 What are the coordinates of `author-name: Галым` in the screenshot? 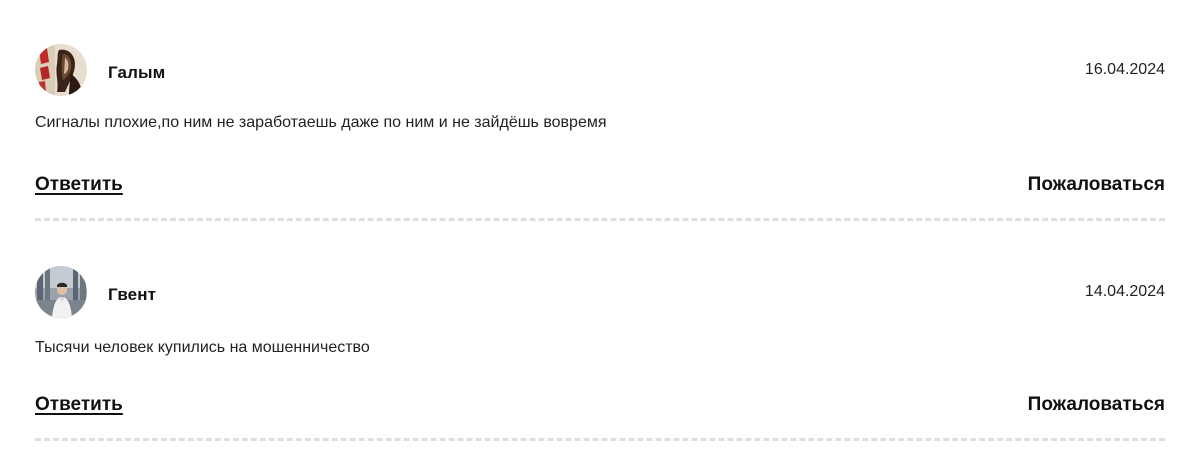 It's located at (137, 72).